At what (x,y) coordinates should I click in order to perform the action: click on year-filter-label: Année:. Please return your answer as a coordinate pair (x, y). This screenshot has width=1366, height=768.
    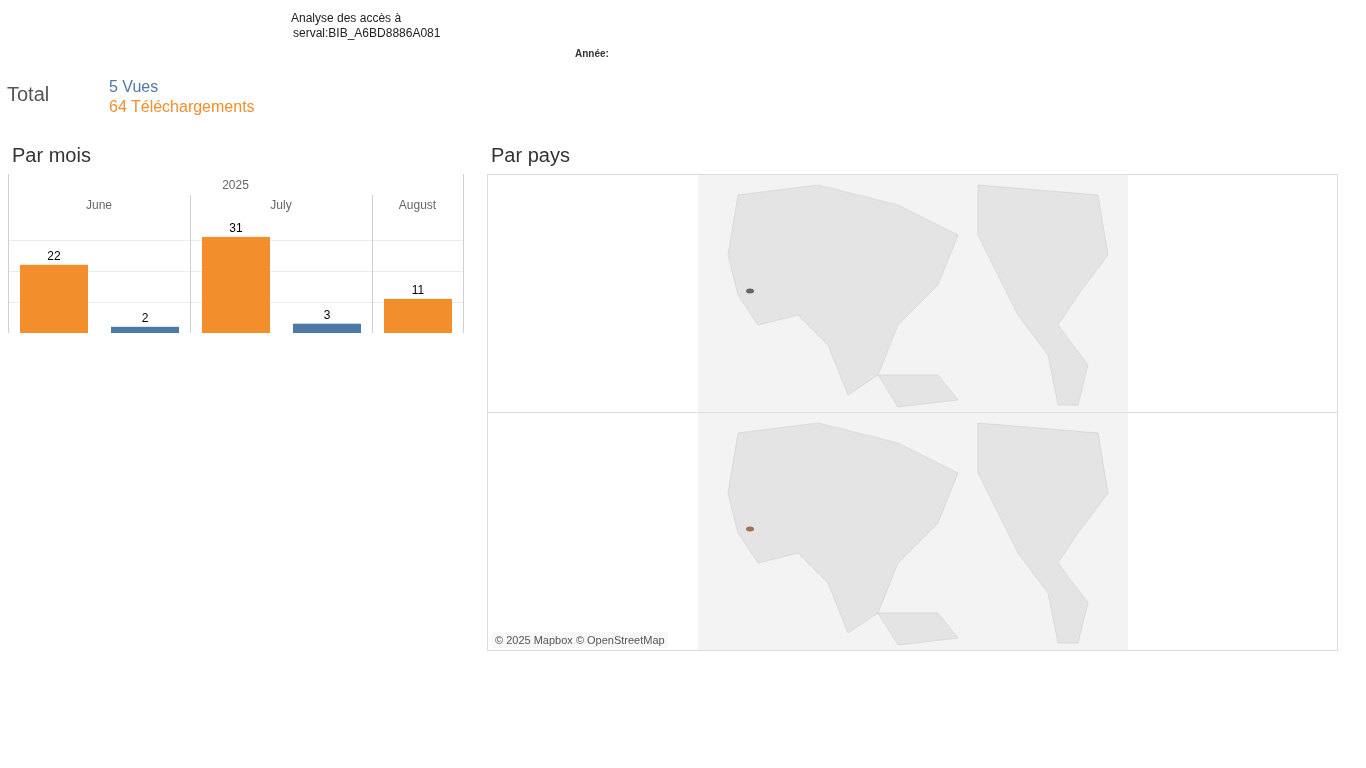
    Looking at the image, I should click on (592, 53).